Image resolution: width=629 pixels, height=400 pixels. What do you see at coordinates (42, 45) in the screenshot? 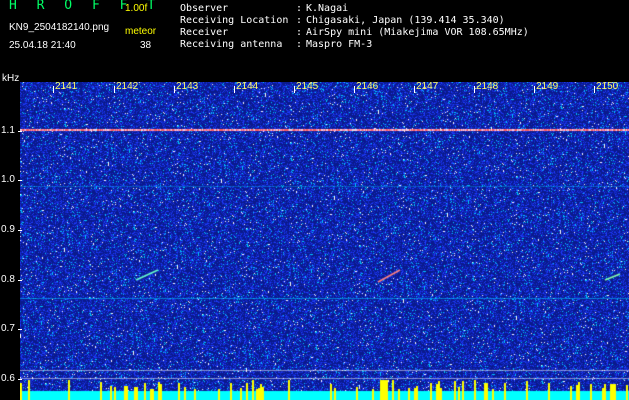
I see `capture-datetime: 25.04.18 21:40` at bounding box center [42, 45].